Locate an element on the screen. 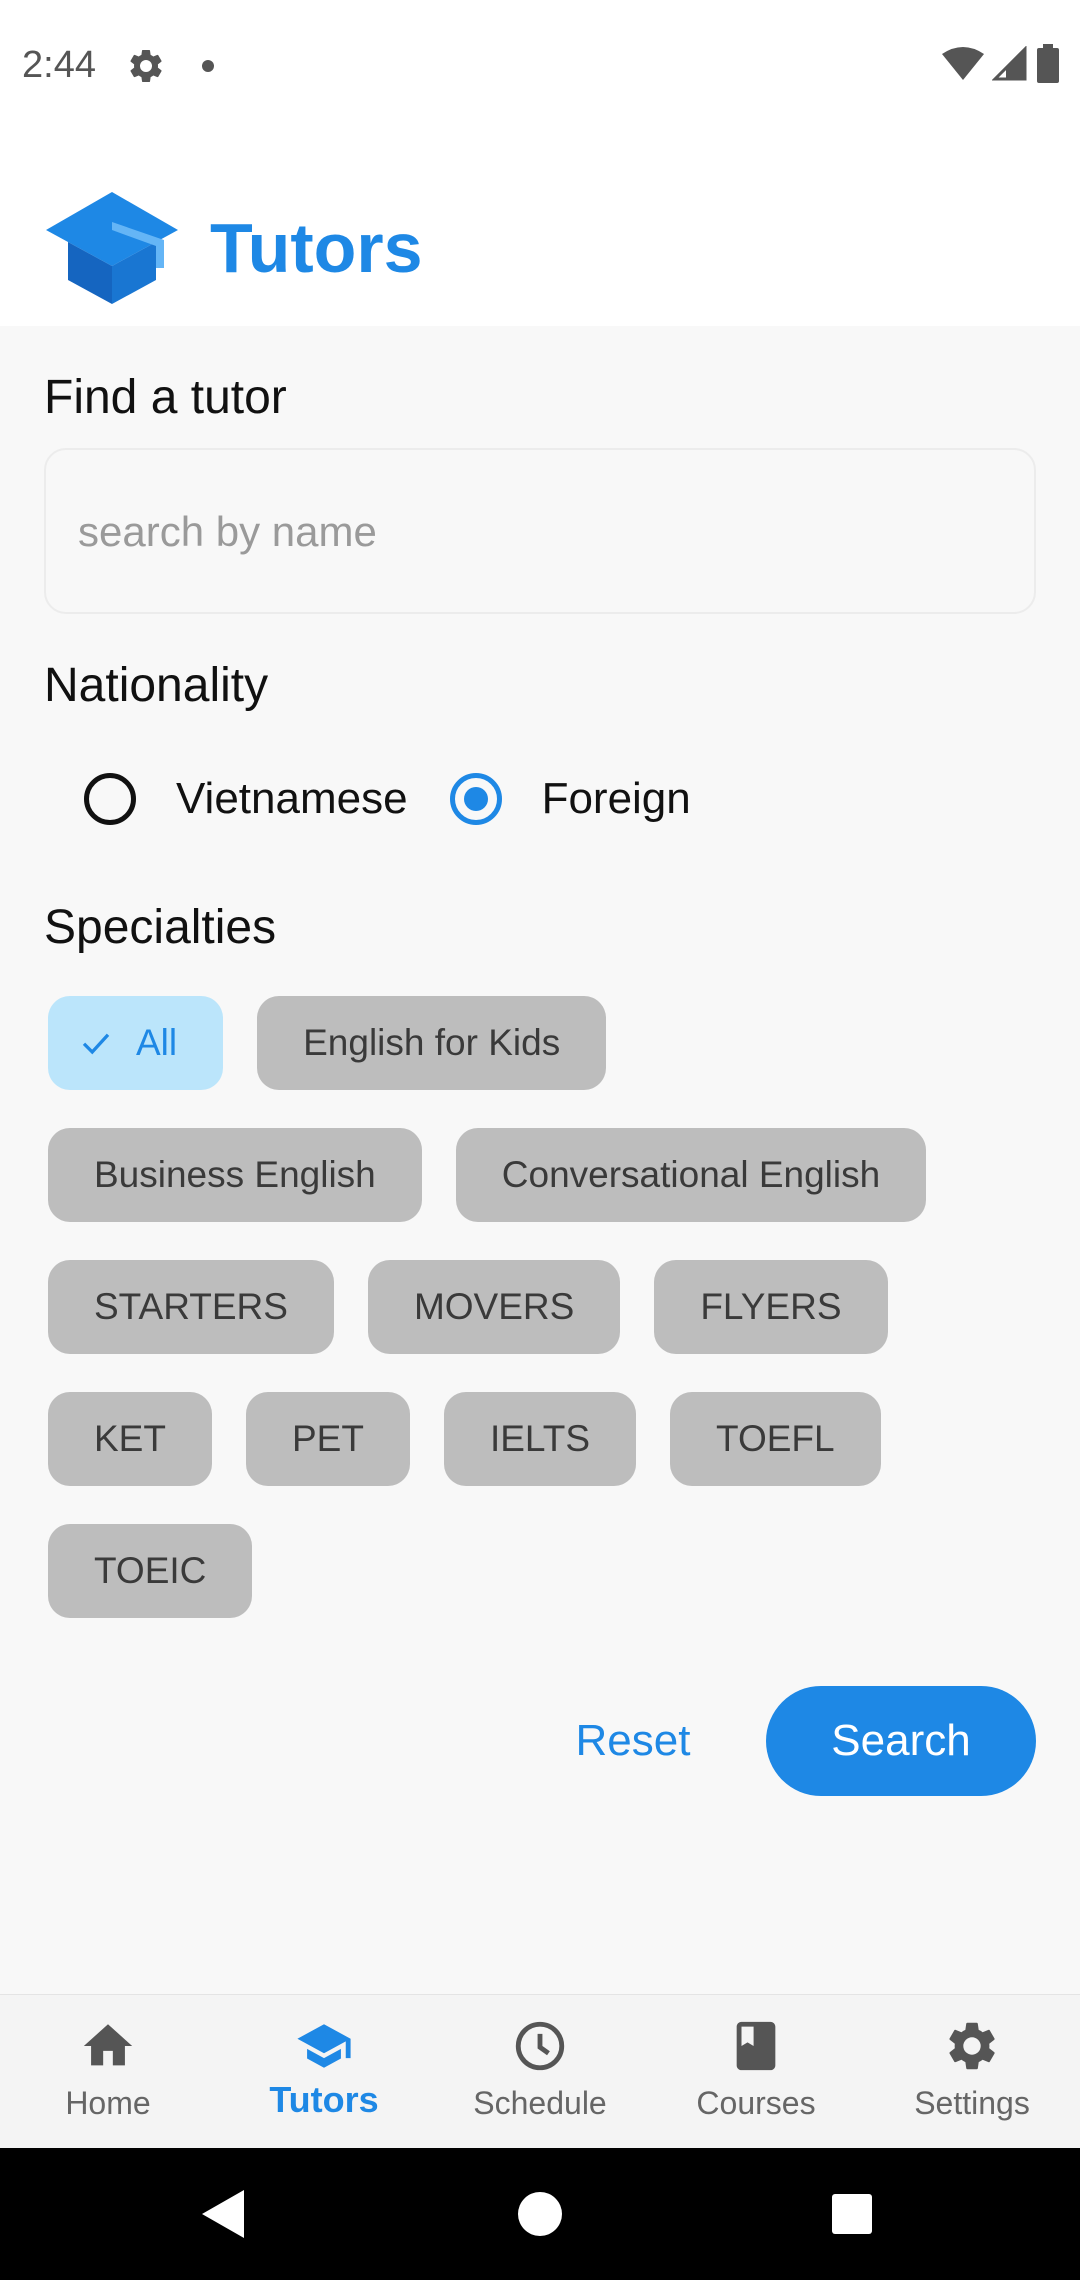 The height and width of the screenshot is (2280, 1080). radio-label-vietnamese: Vietnamese is located at coordinates (292, 799).